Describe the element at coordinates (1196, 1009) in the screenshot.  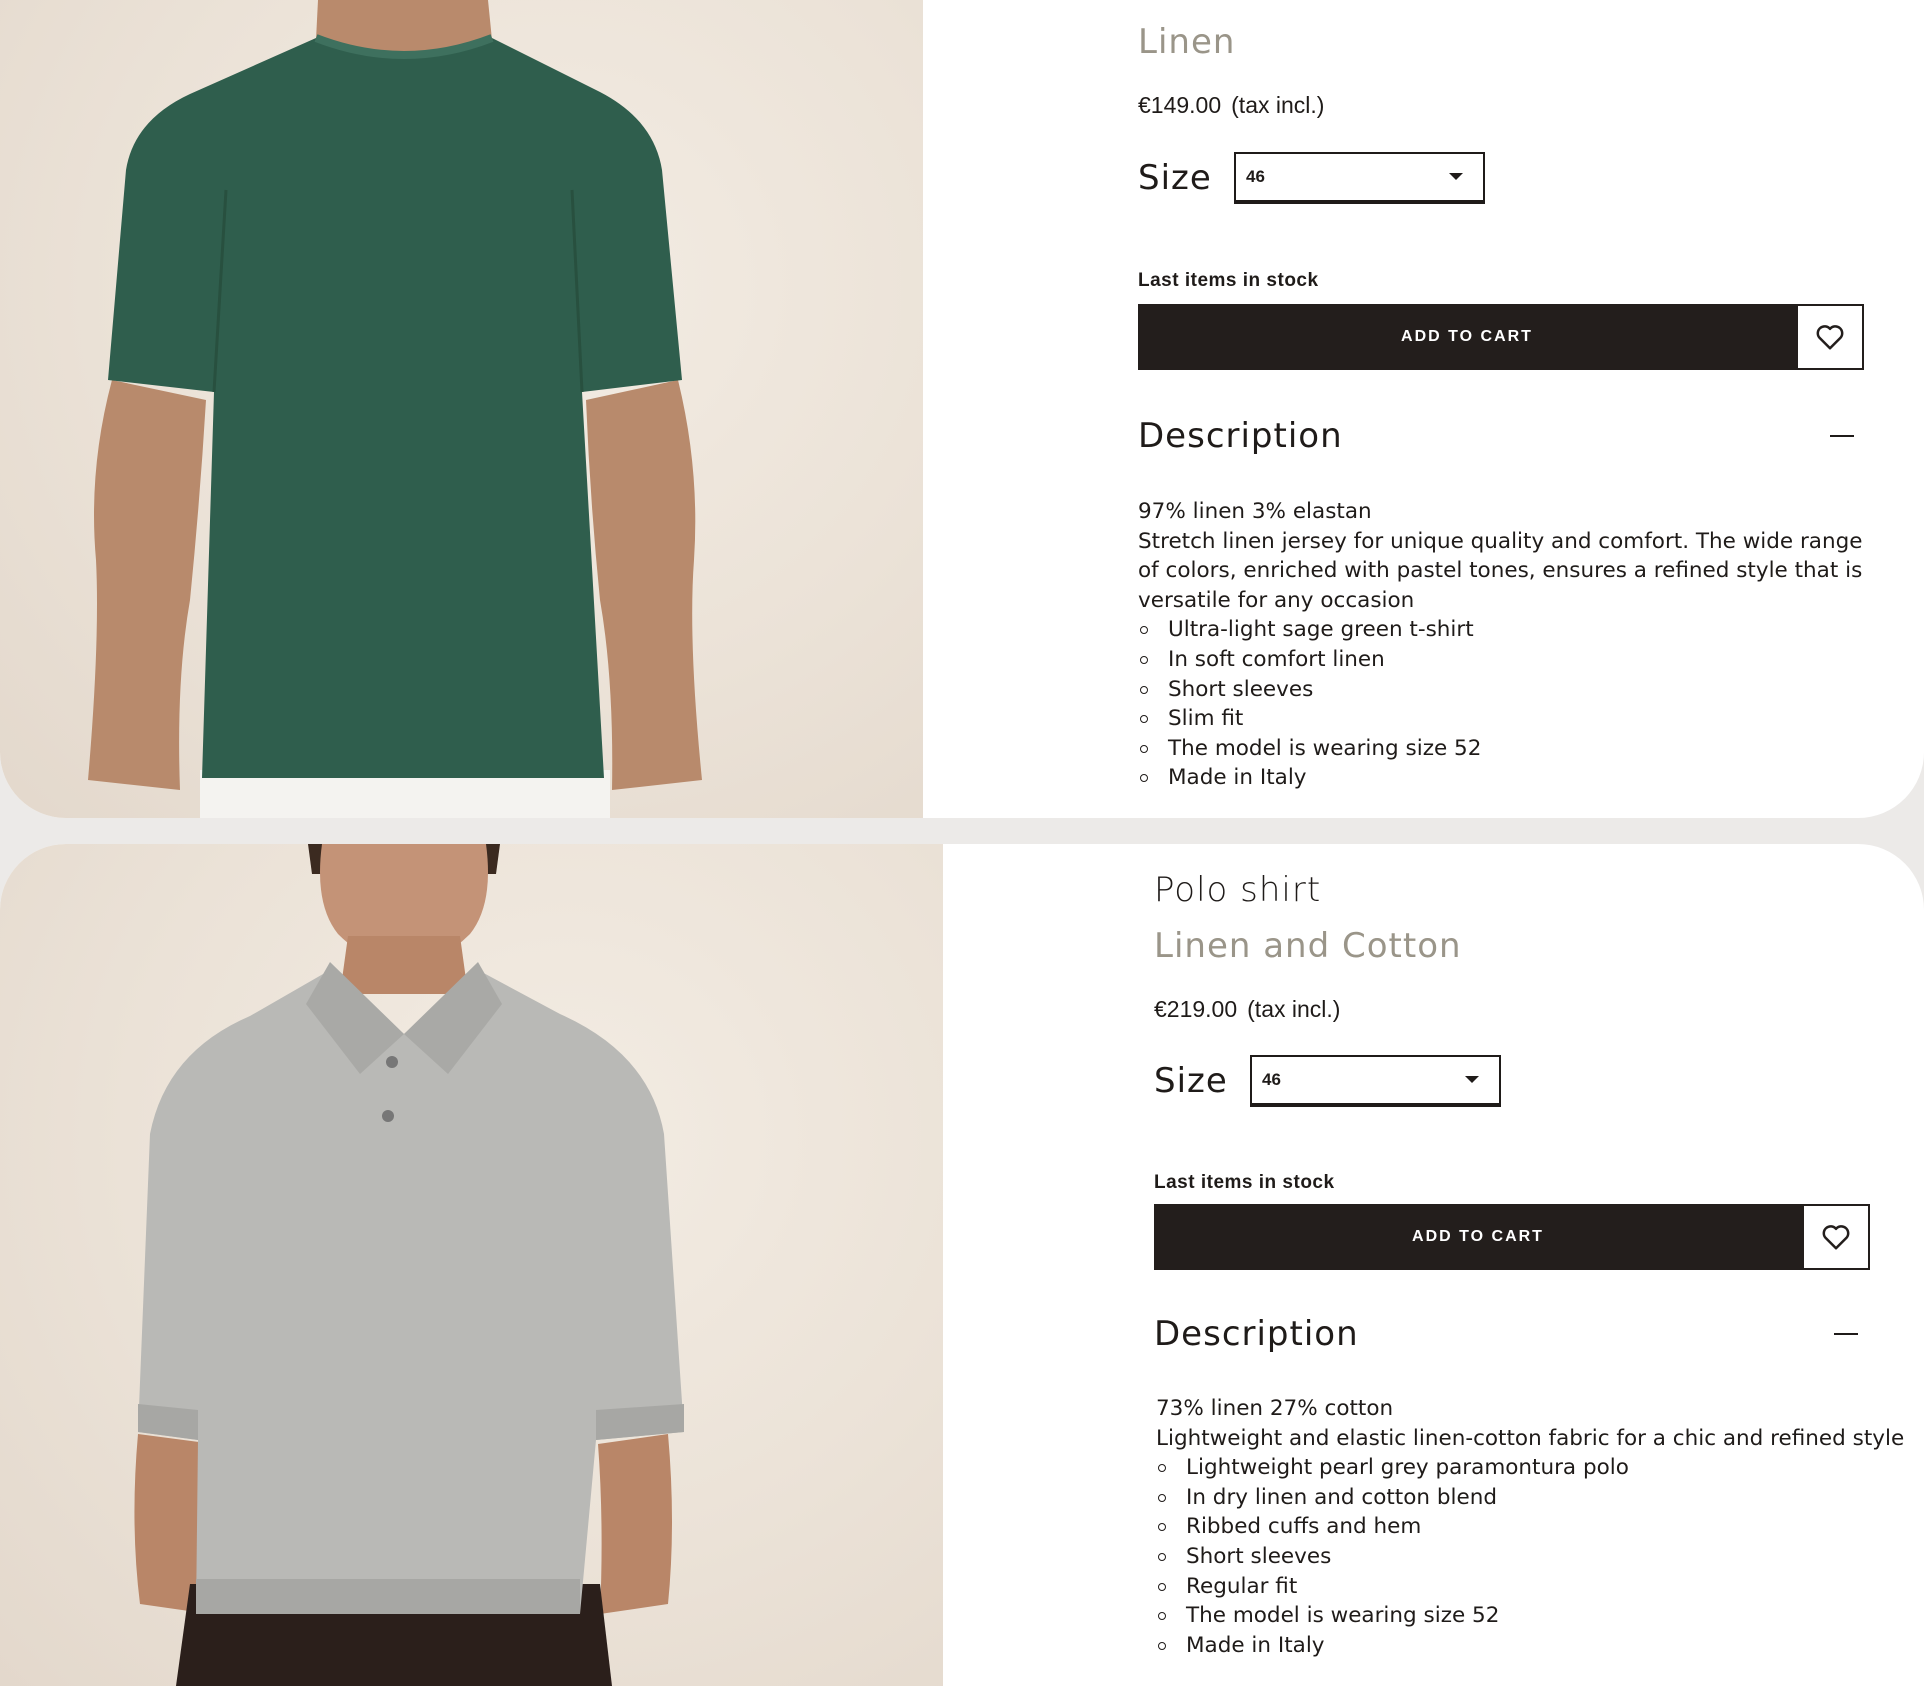
I see `price-value: €219.00` at that location.